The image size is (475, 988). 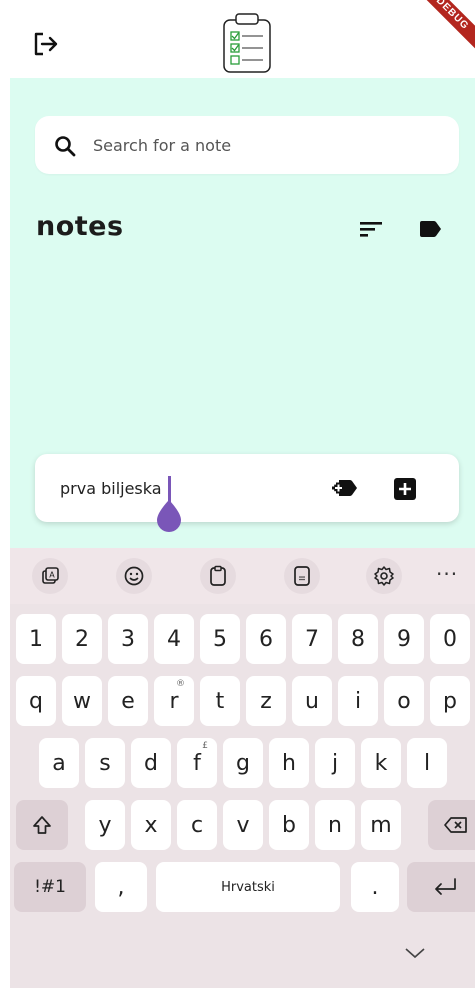 I want to click on add-label-button, so click(x=345, y=488).